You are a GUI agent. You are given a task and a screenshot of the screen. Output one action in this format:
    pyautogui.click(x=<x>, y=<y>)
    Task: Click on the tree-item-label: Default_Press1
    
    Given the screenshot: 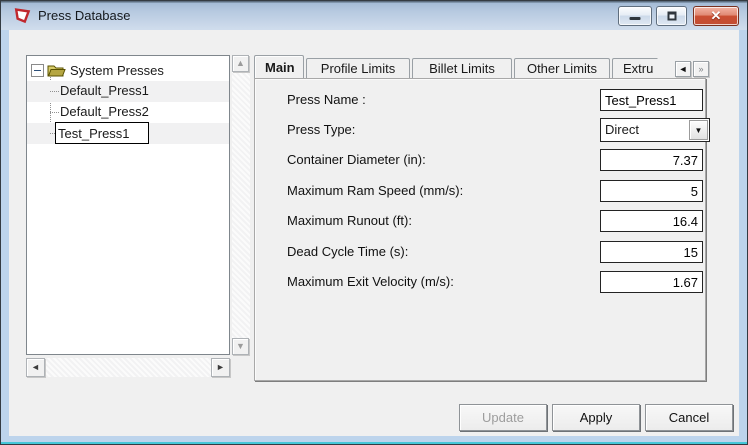 What is the action you would take?
    pyautogui.click(x=104, y=90)
    